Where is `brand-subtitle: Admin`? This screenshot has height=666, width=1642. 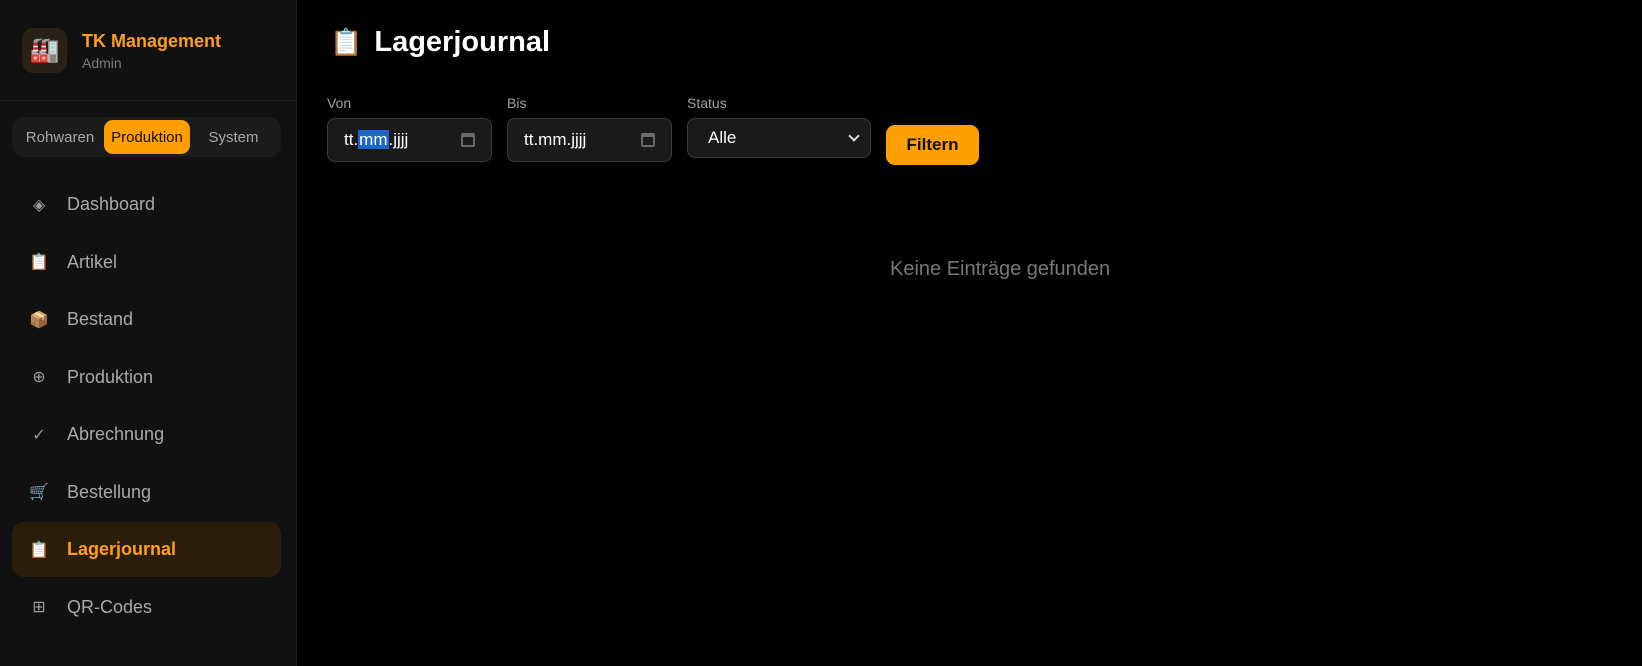
brand-subtitle: Admin is located at coordinates (102, 62).